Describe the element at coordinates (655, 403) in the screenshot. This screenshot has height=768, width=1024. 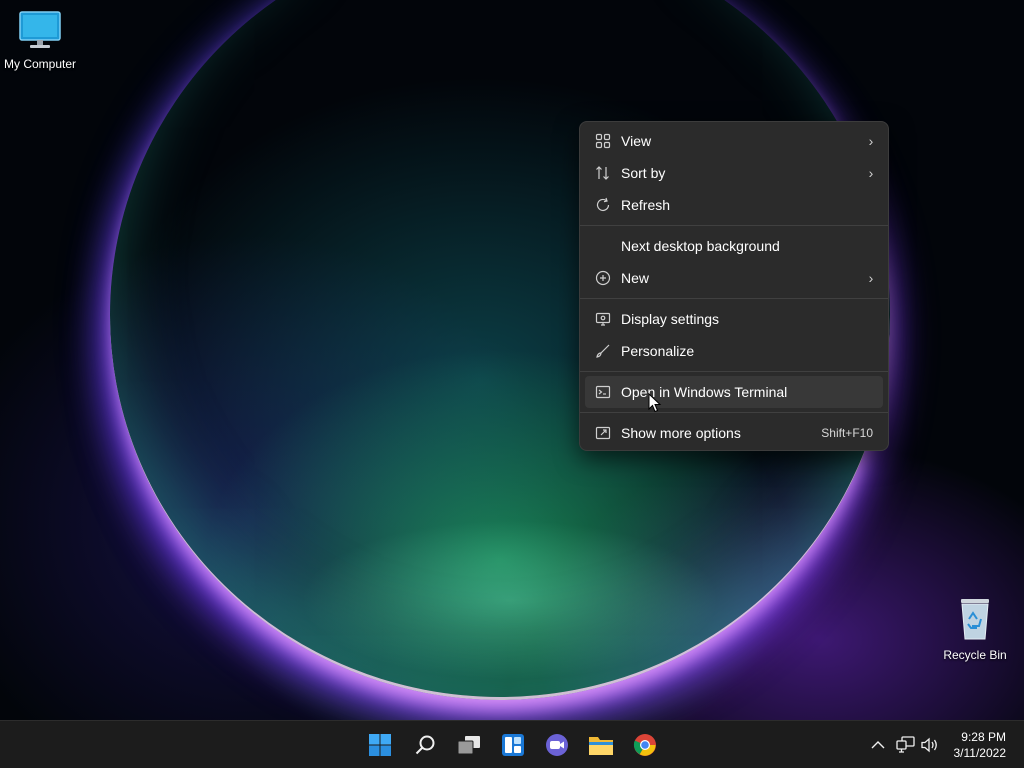
I see `mouse-cursor-icon` at that location.